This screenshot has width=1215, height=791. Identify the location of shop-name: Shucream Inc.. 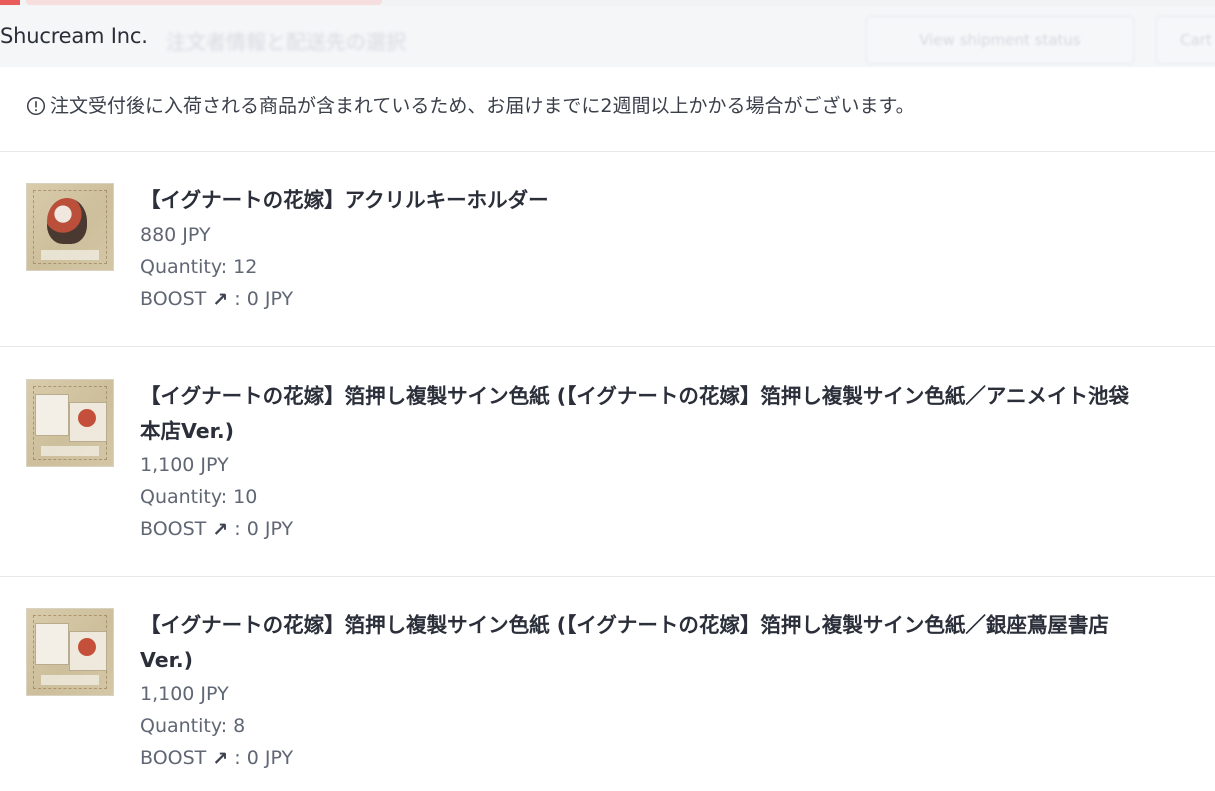
(74, 36).